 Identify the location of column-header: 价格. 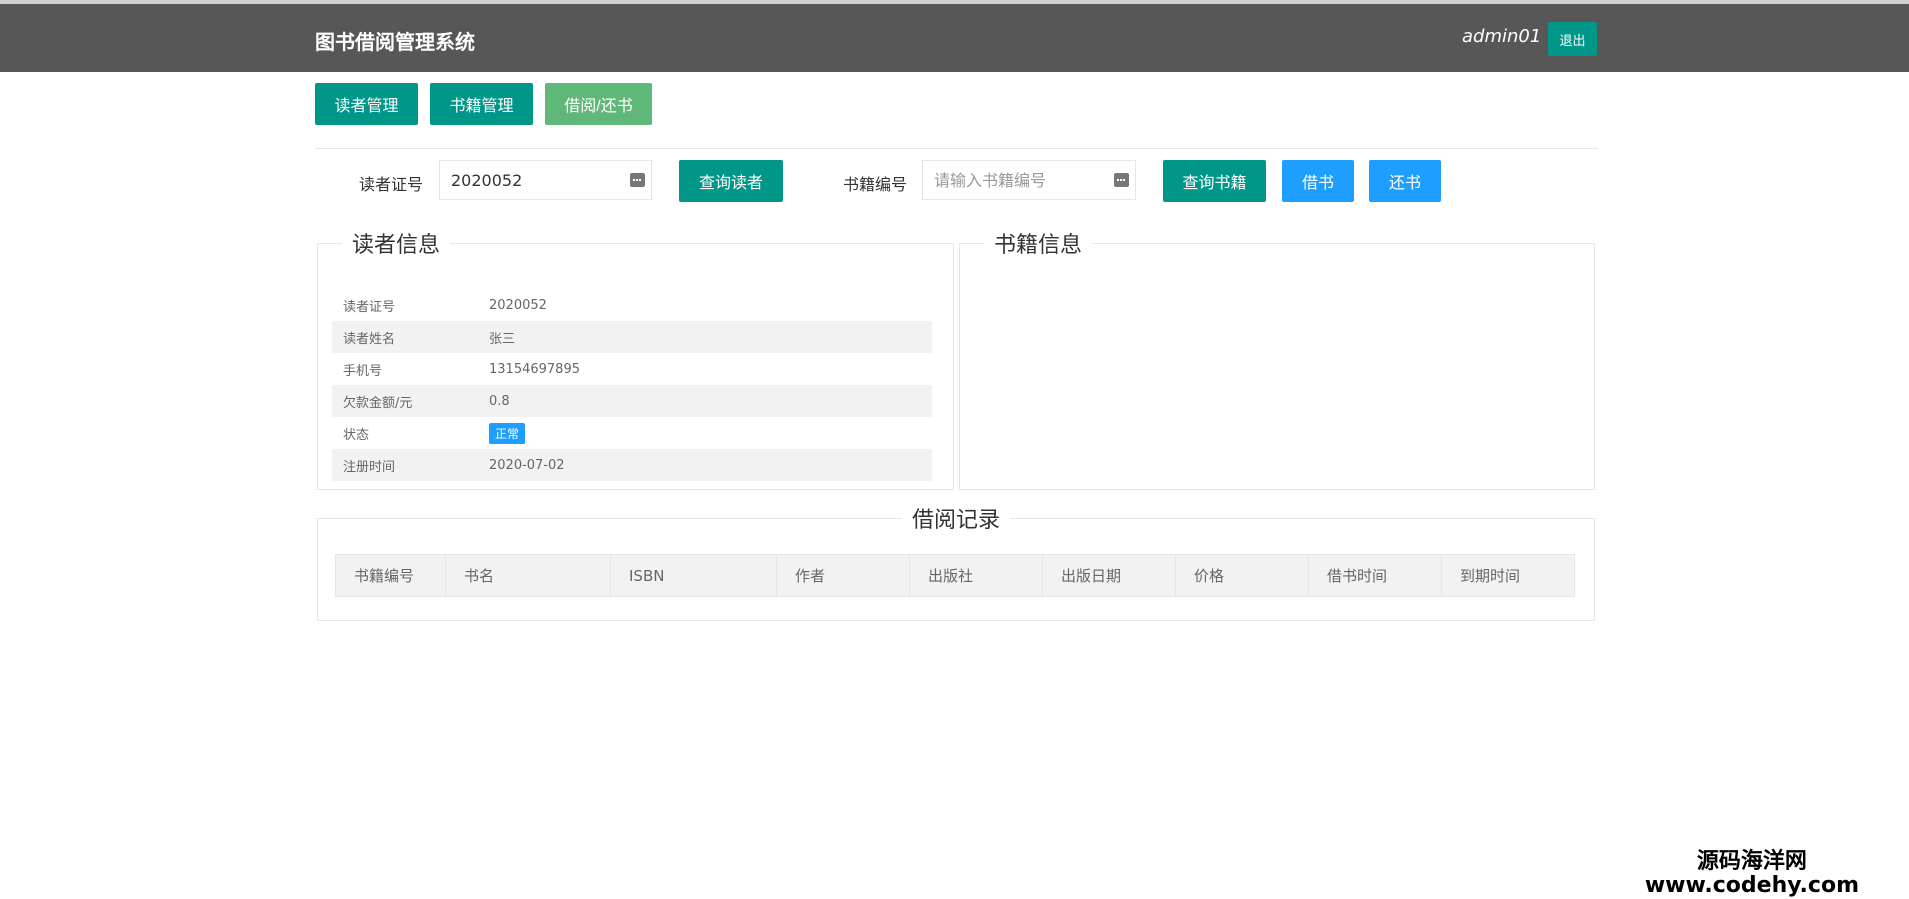
(1242, 575).